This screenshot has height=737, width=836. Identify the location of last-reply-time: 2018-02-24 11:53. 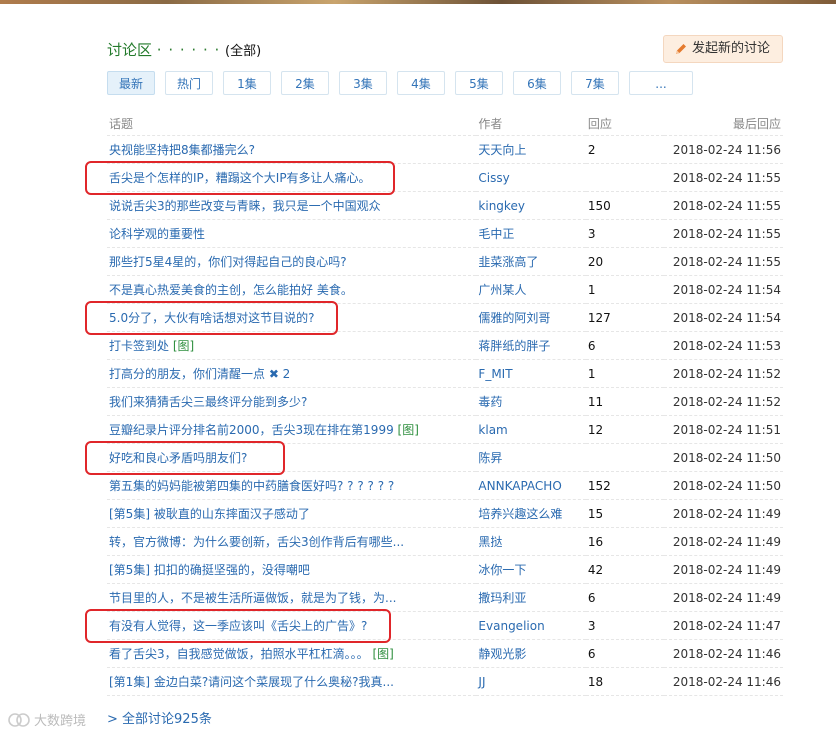
(723, 345).